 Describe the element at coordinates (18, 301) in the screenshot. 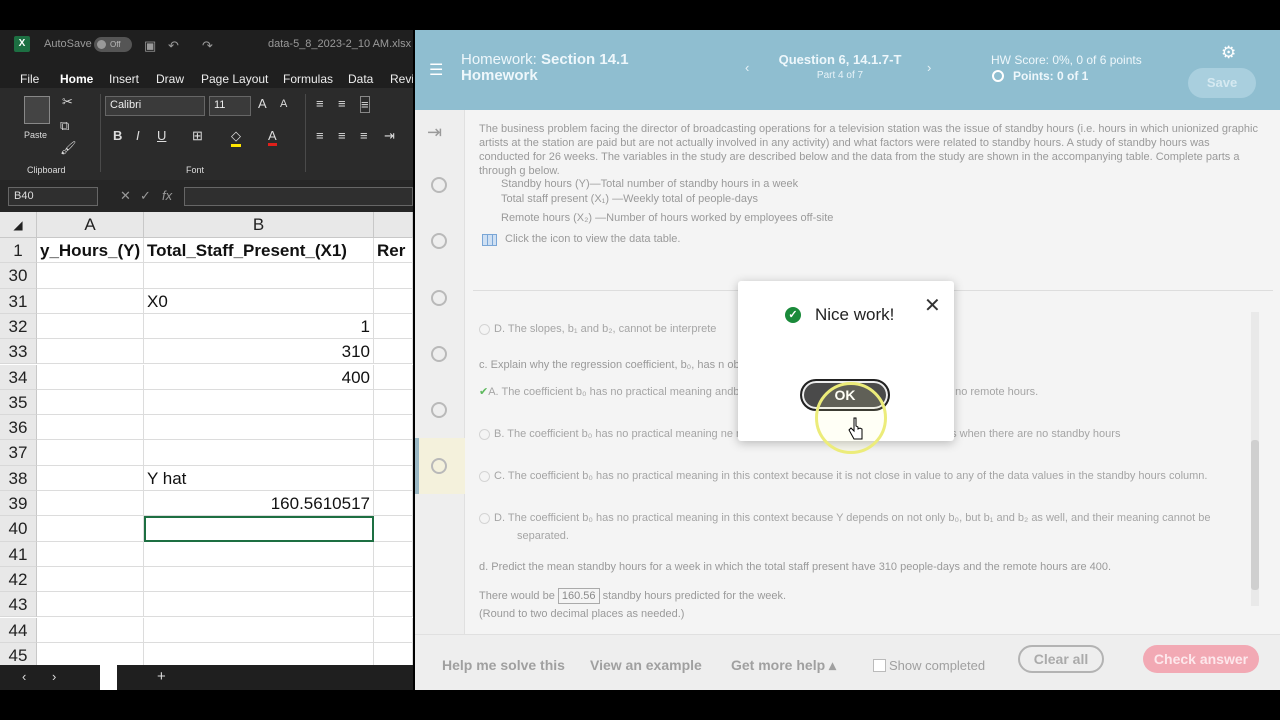

I see `row-number: 31` at that location.